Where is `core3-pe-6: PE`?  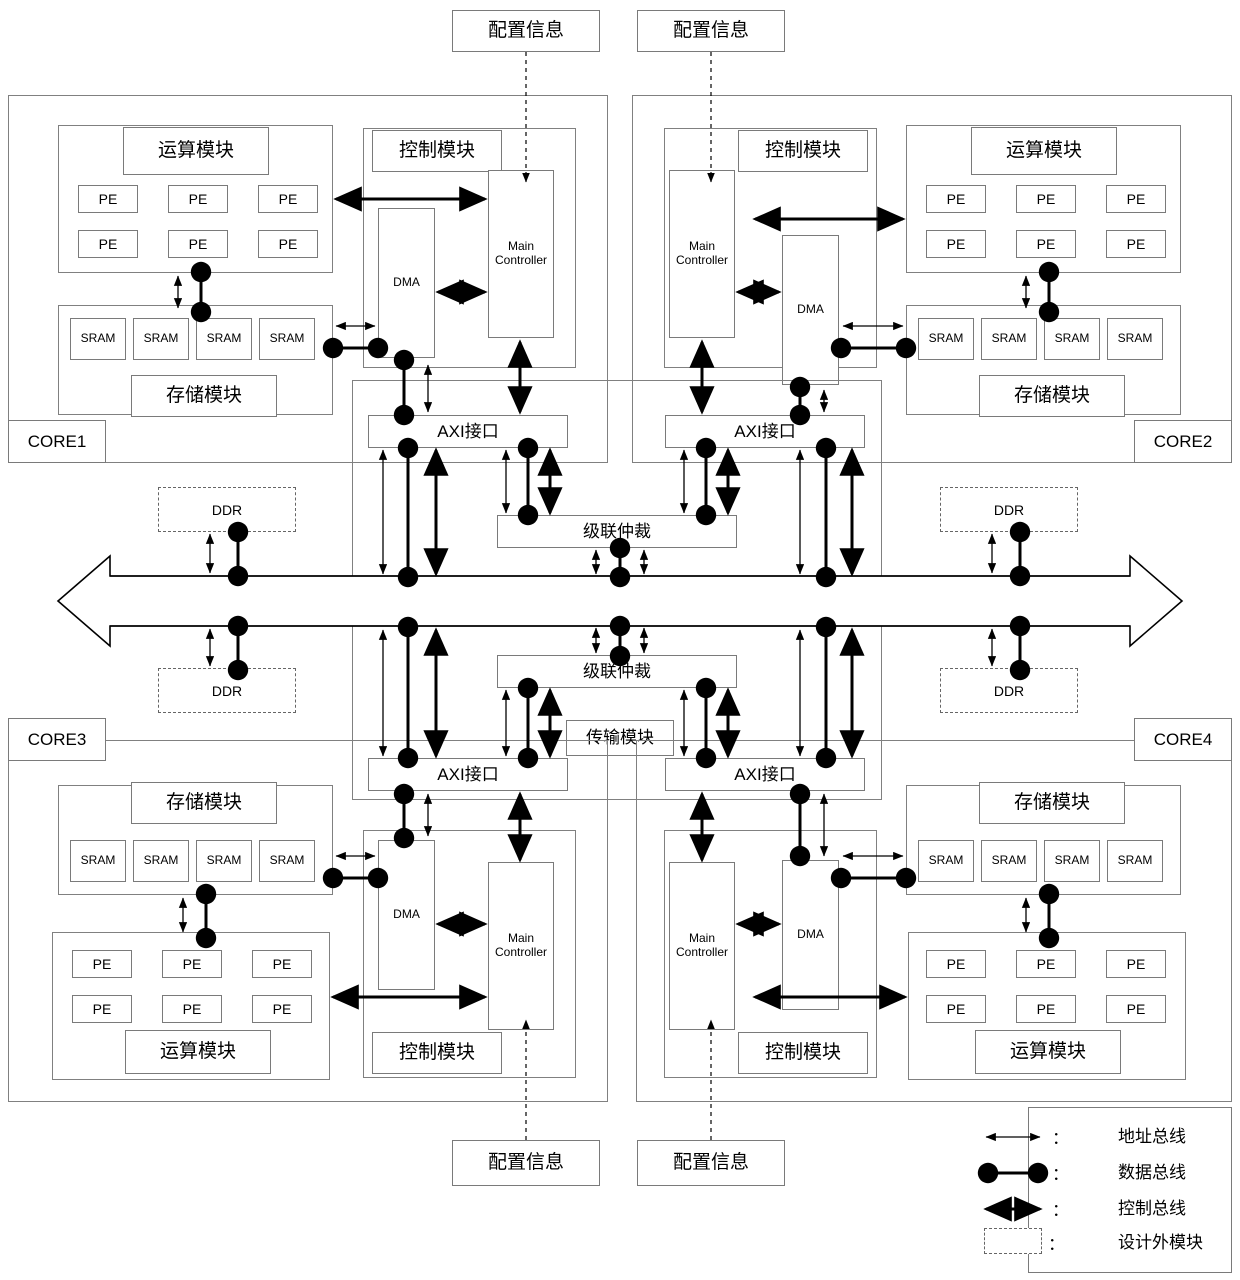
core3-pe-6: PE is located at coordinates (282, 1009).